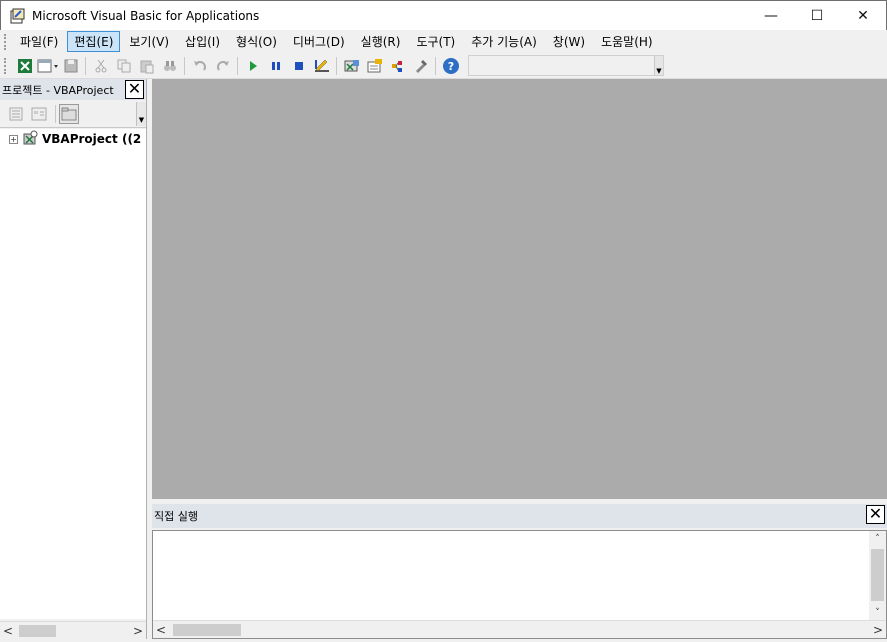 The image size is (887, 642). What do you see at coordinates (863, 15) in the screenshot?
I see `close-button: ✕` at bounding box center [863, 15].